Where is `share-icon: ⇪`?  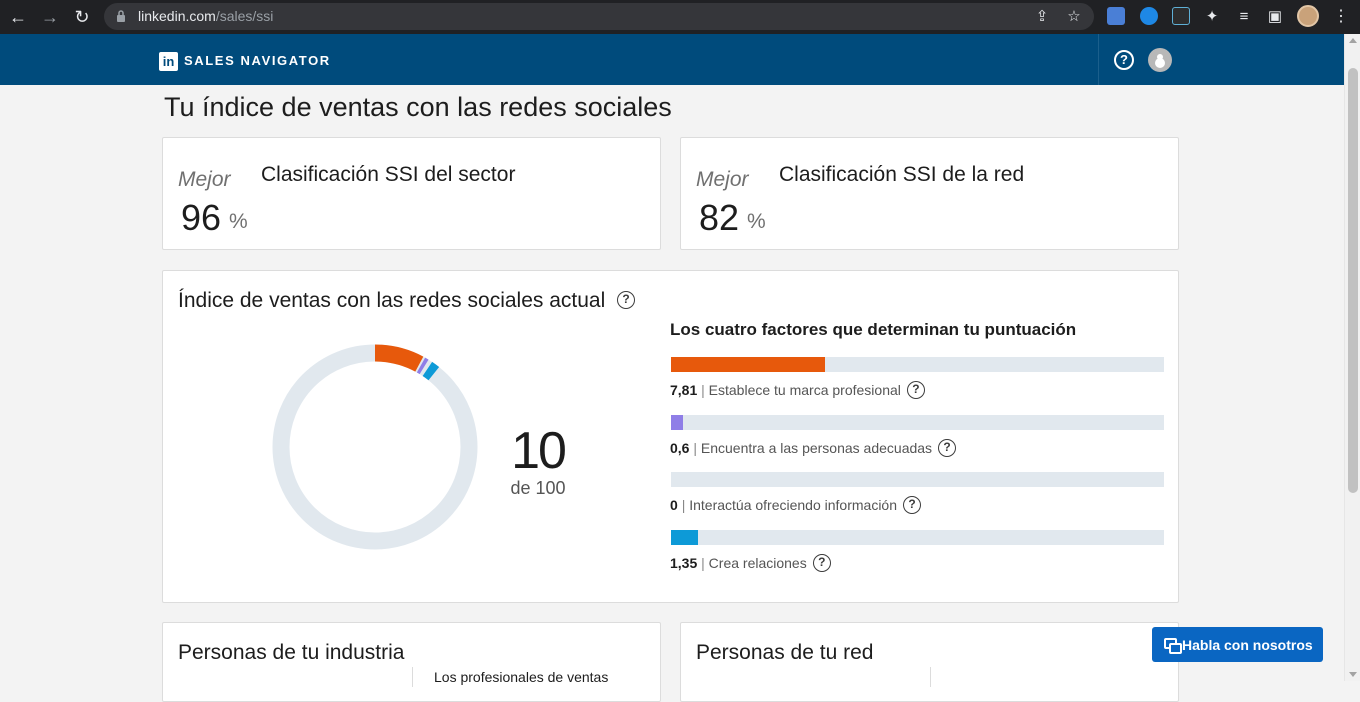 share-icon: ⇪ is located at coordinates (1042, 17).